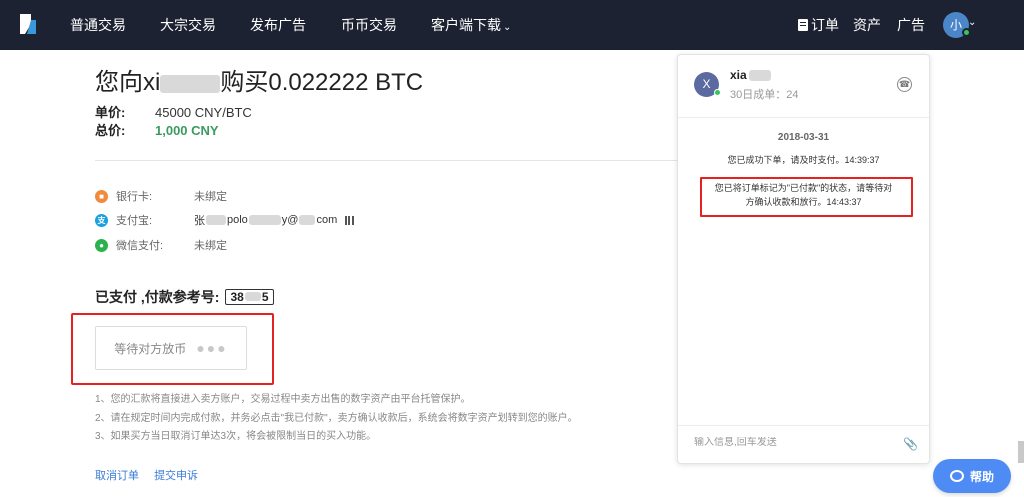 The height and width of the screenshot is (497, 1024). I want to click on cancel-order-link: 取消订单, so click(117, 476).